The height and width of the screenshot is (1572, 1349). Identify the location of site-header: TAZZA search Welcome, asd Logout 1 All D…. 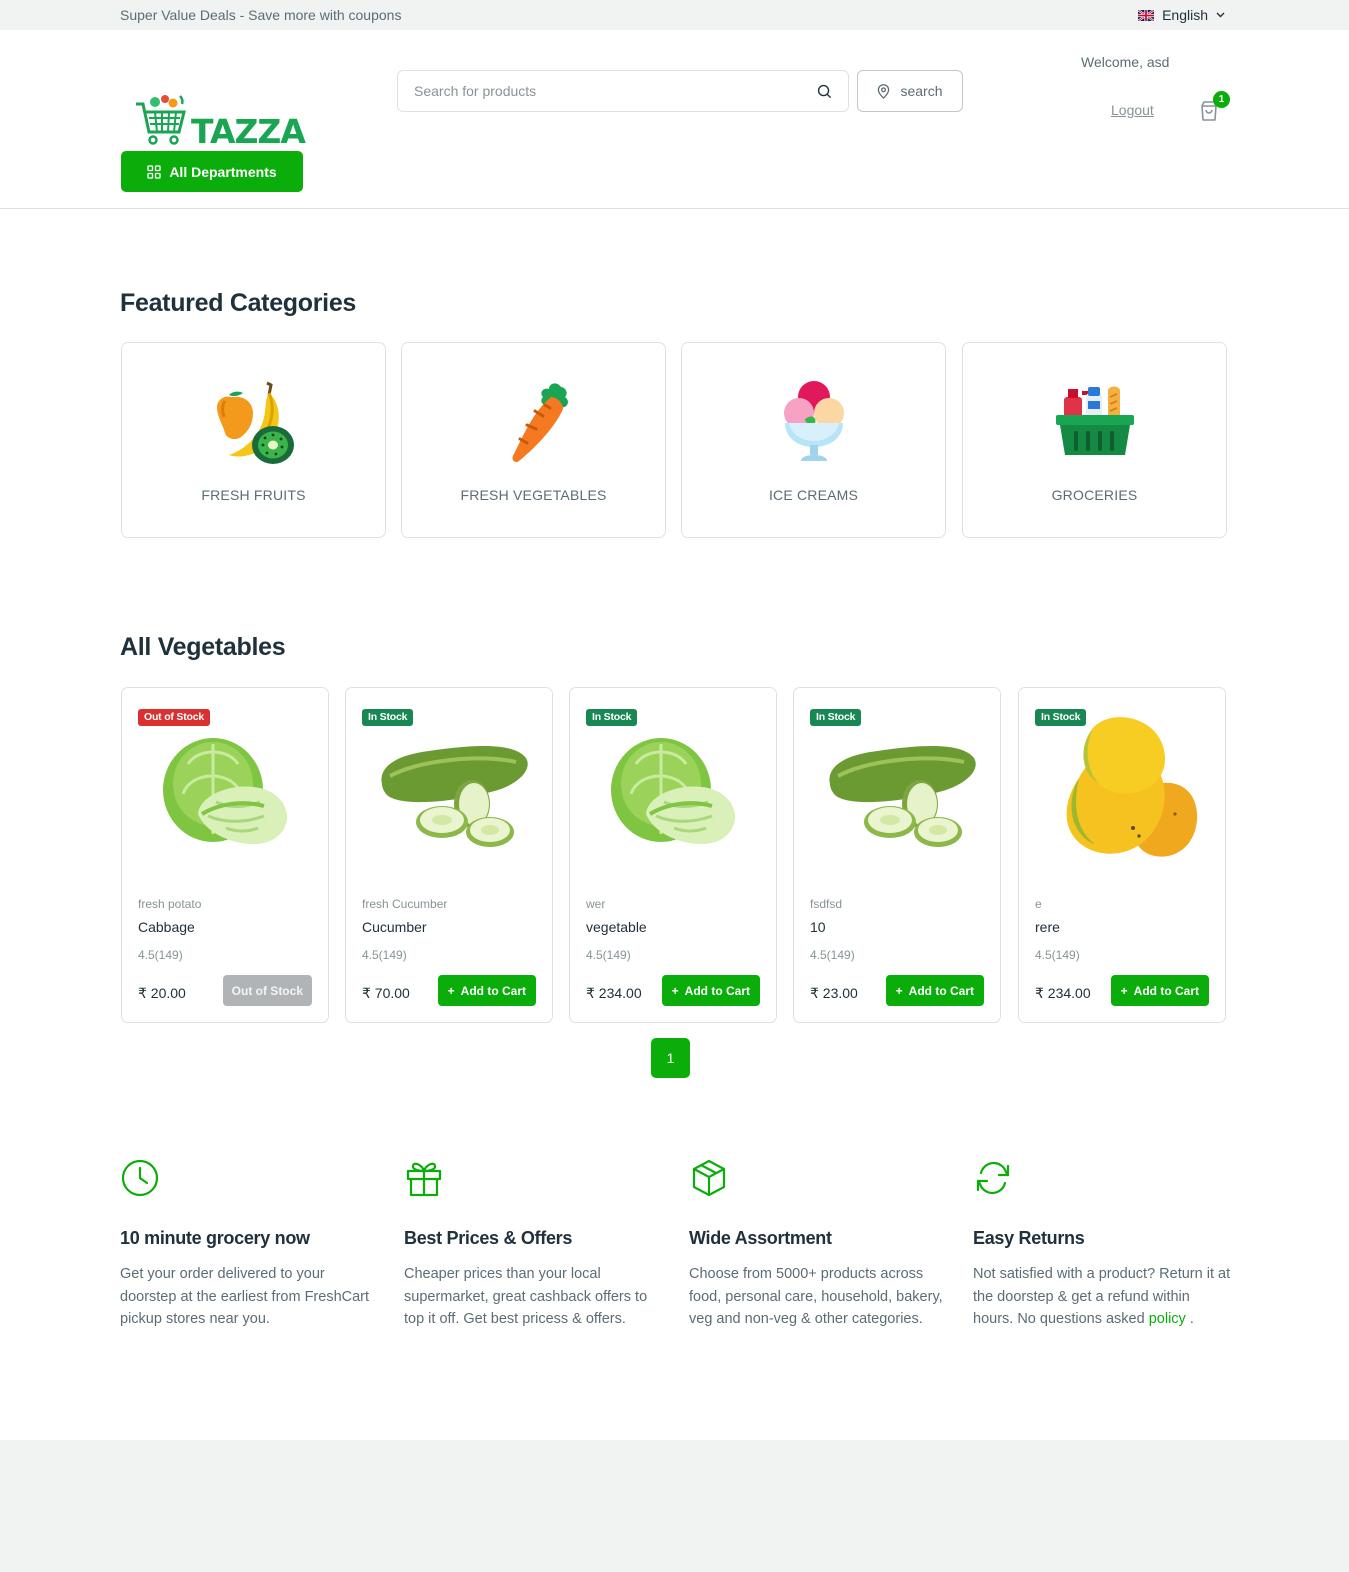
(674, 119).